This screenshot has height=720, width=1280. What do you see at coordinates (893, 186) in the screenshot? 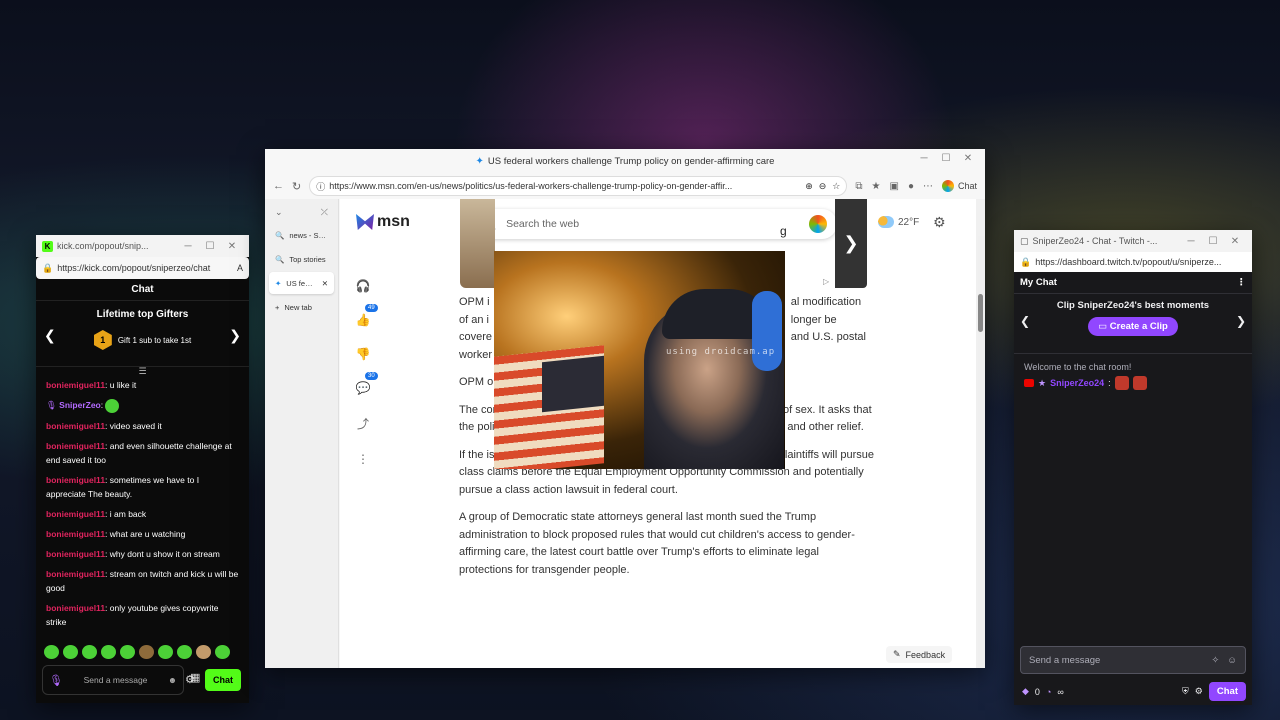
I see `collections-icon: ▣` at bounding box center [893, 186].